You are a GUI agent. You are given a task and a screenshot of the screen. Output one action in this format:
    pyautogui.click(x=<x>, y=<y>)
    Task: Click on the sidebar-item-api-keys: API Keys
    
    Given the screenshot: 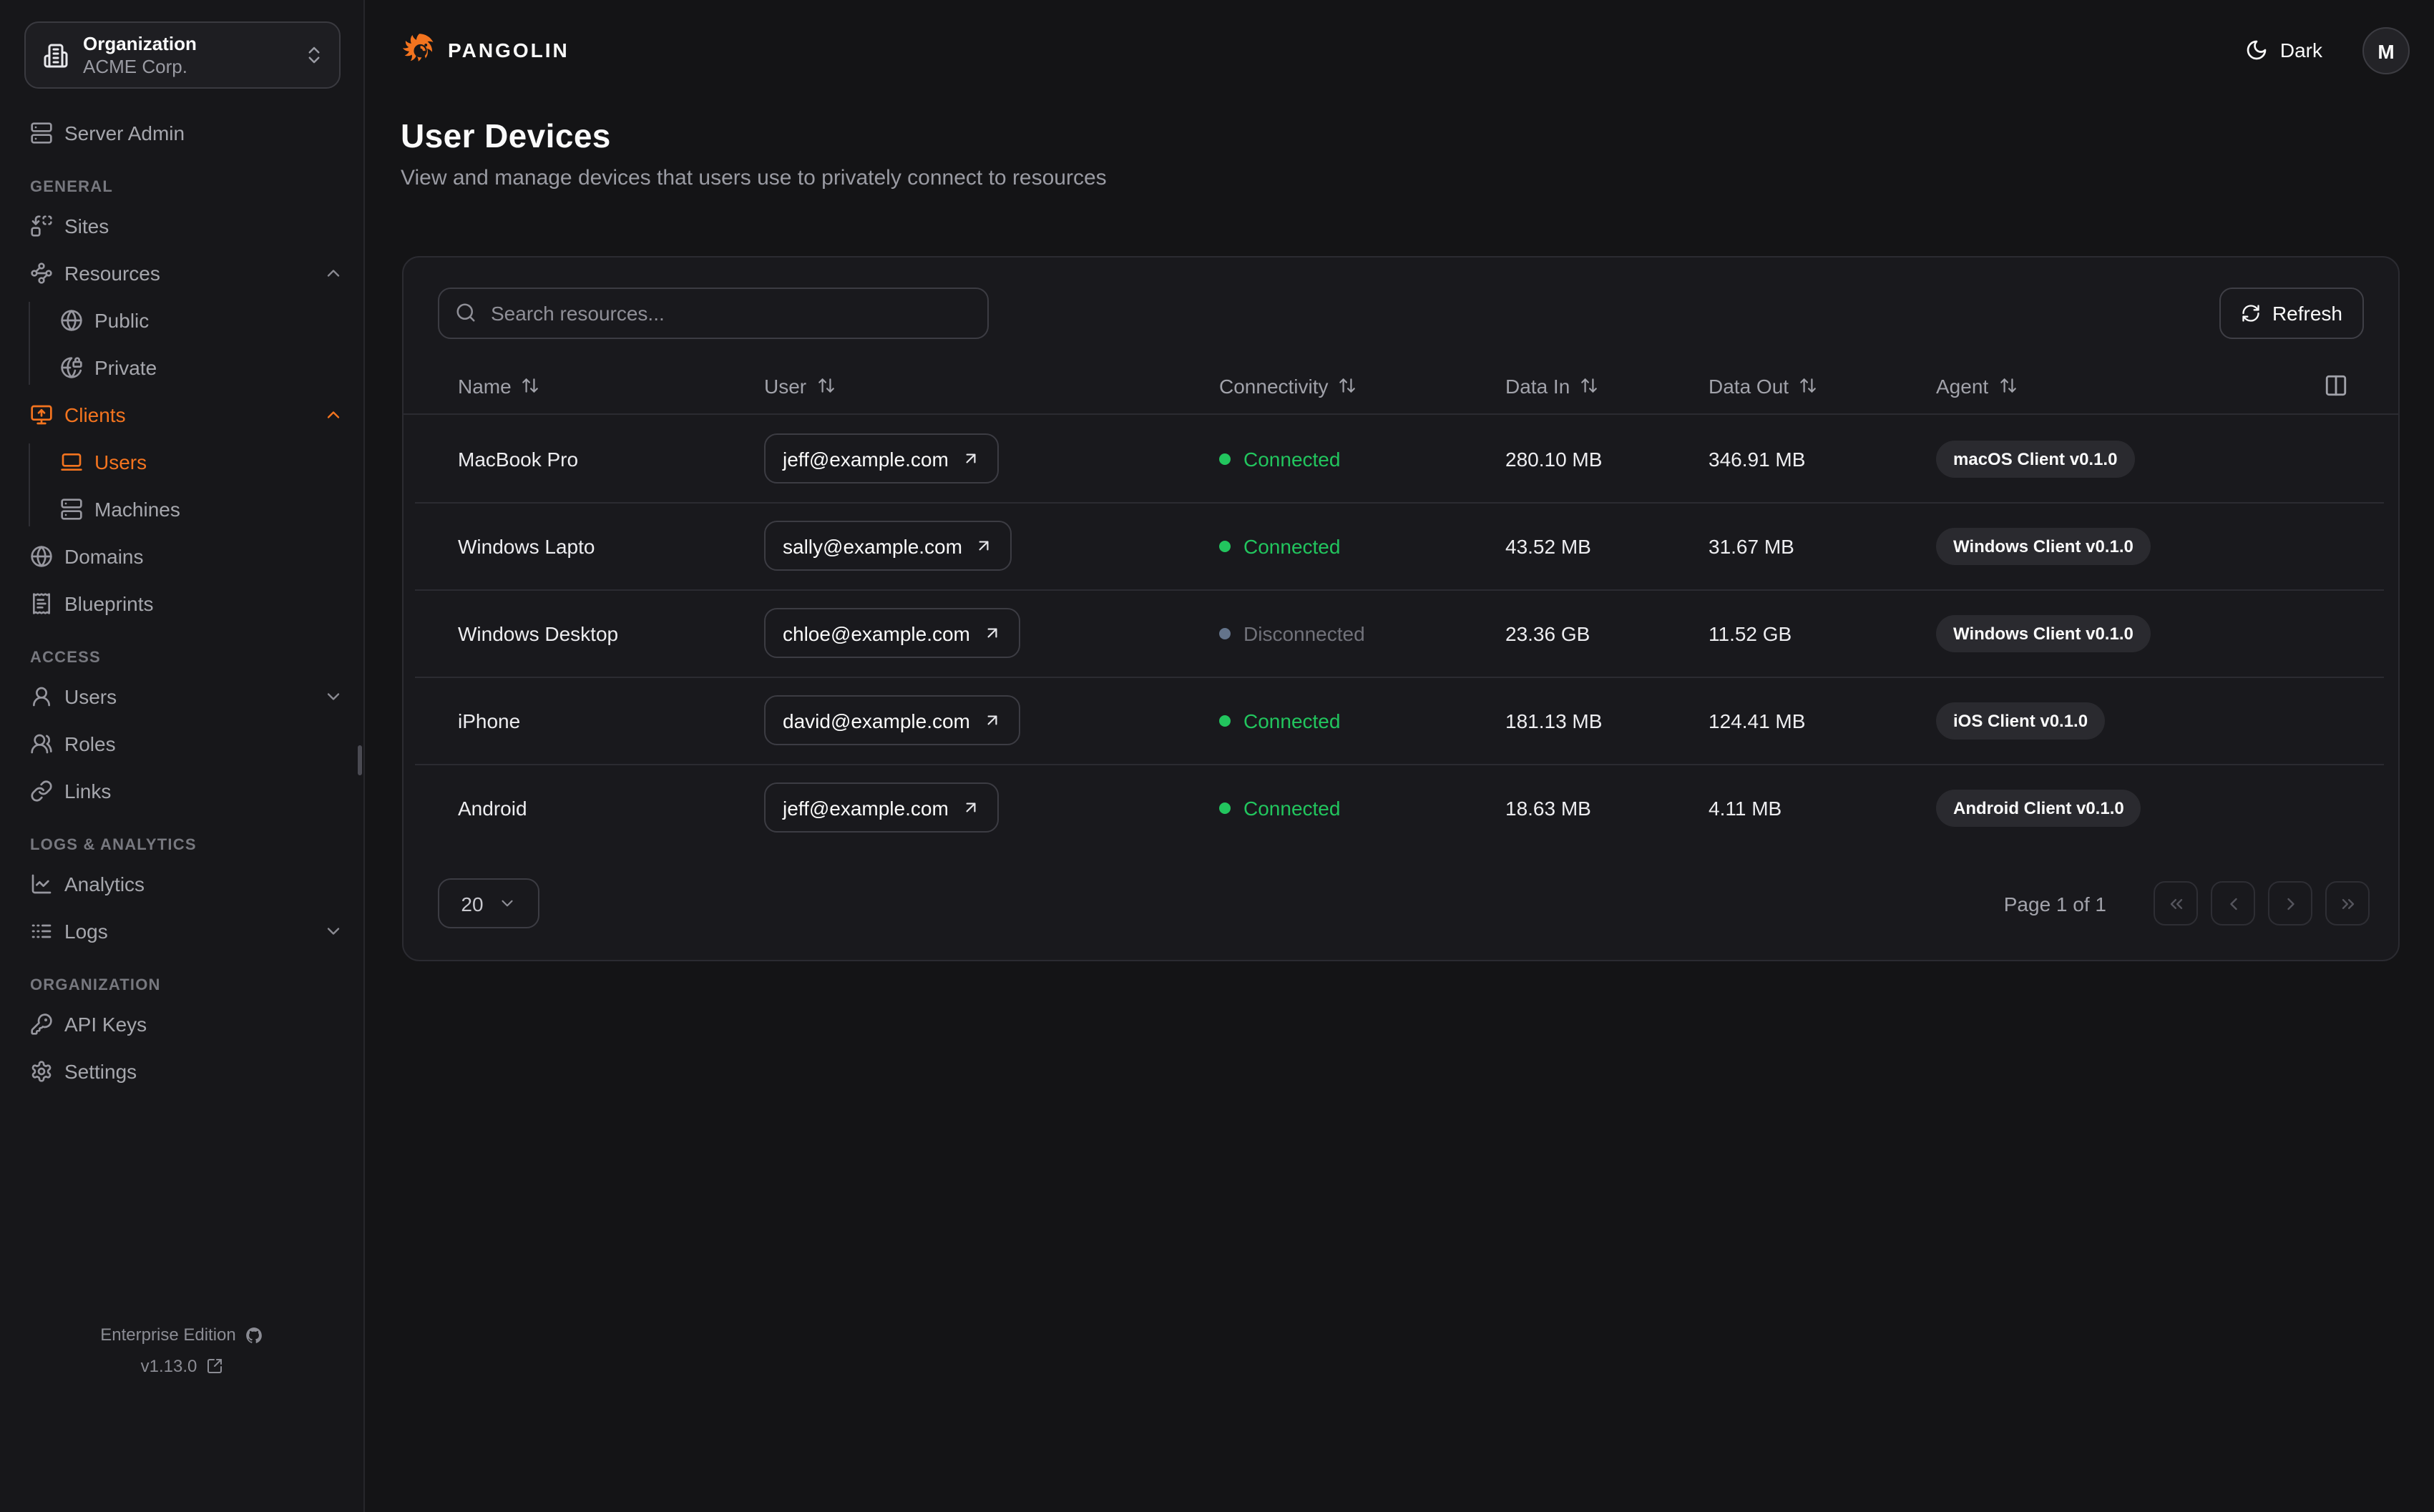 What is the action you would take?
    pyautogui.click(x=181, y=1023)
    